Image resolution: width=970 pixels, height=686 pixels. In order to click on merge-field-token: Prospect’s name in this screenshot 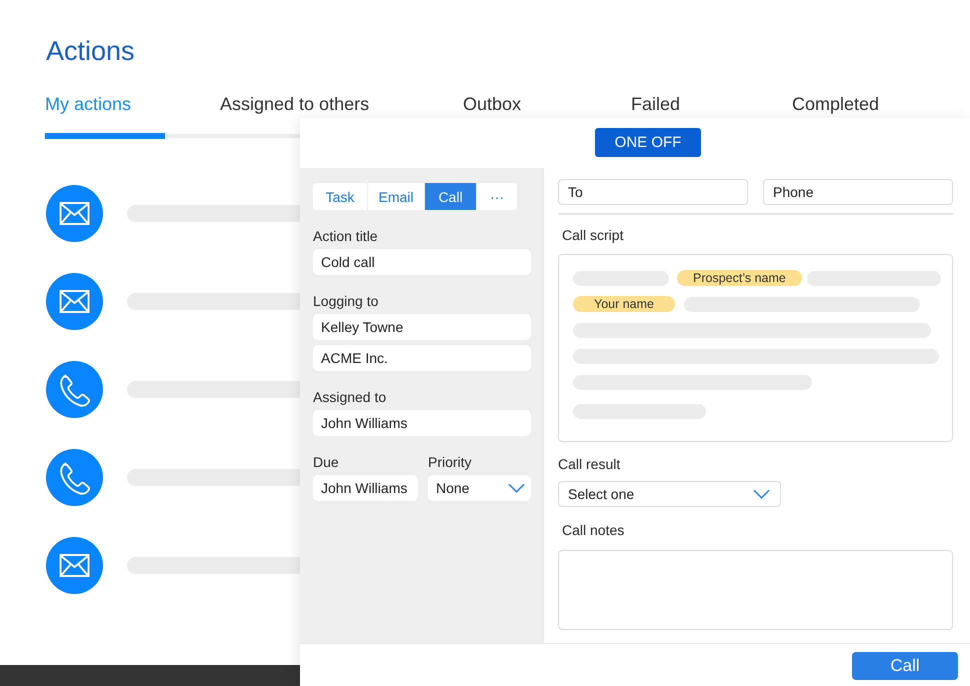, I will do `click(739, 278)`.